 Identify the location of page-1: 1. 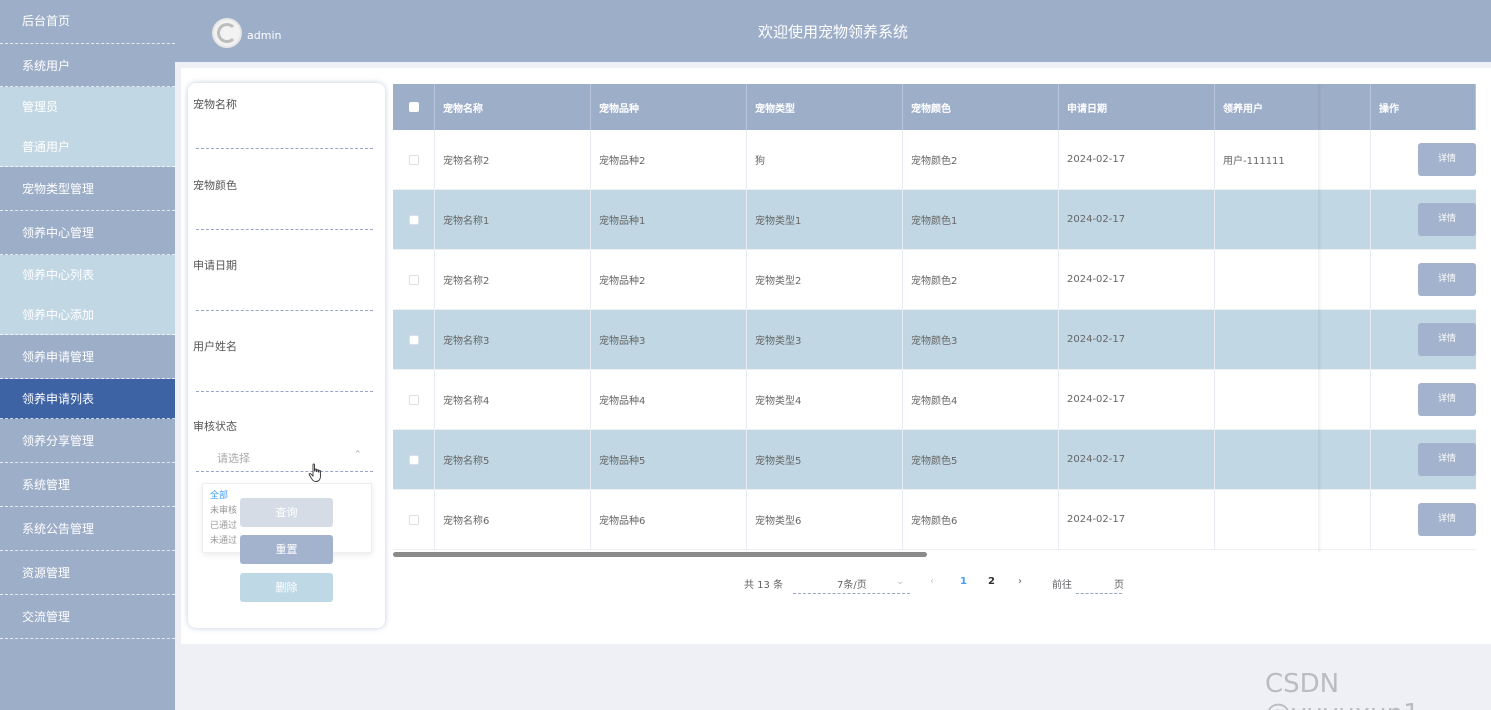
(963, 581).